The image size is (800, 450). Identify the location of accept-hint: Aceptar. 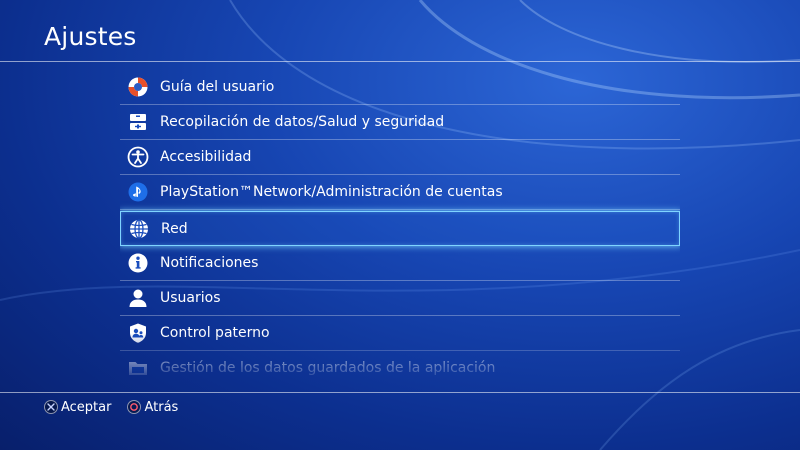
(77, 407).